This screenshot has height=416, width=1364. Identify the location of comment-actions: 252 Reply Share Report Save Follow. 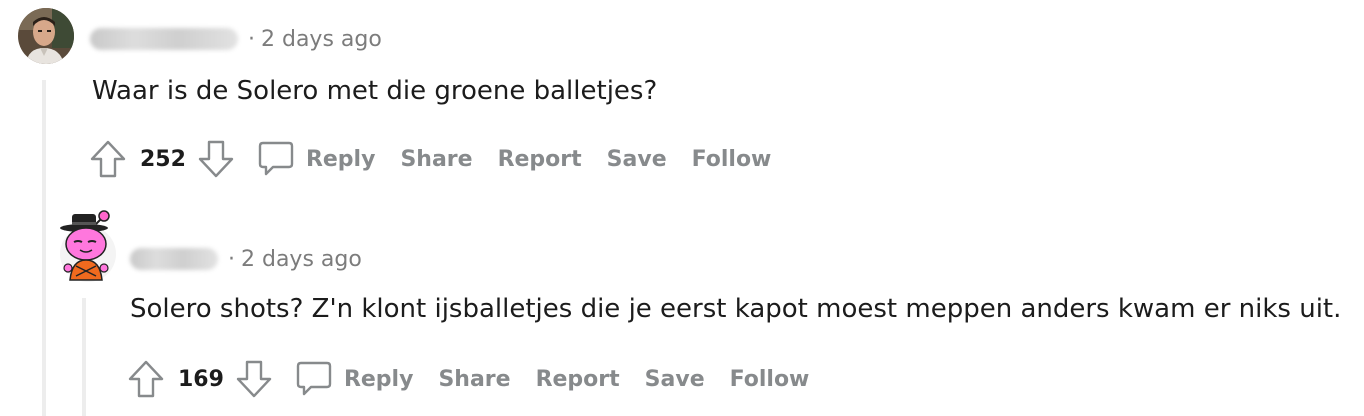
(429, 159).